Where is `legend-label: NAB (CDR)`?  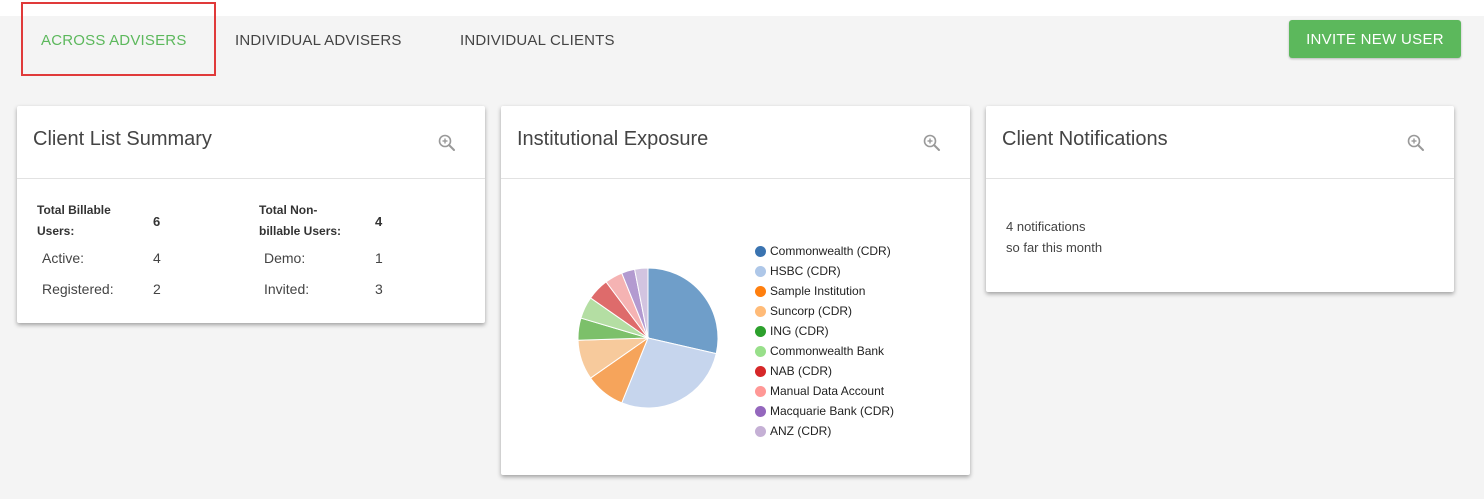
legend-label: NAB (CDR) is located at coordinates (801, 371).